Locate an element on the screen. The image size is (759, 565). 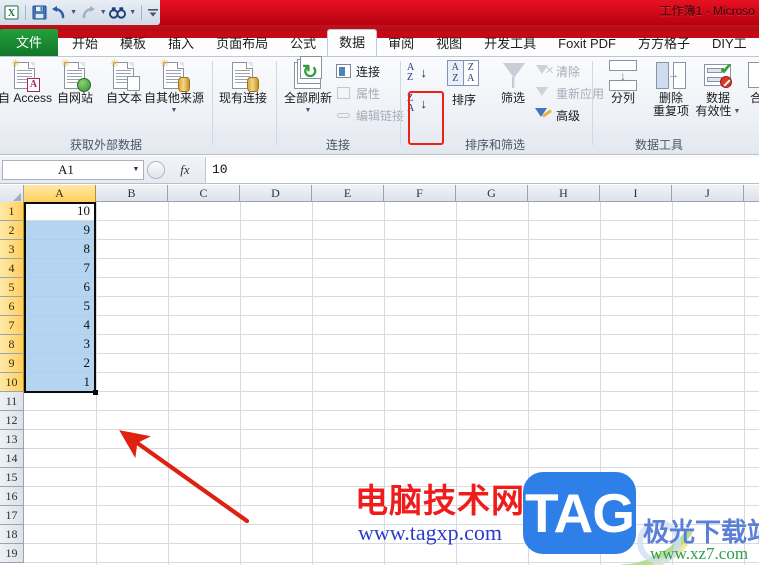
column-header-C: C is located at coordinates (204, 193).